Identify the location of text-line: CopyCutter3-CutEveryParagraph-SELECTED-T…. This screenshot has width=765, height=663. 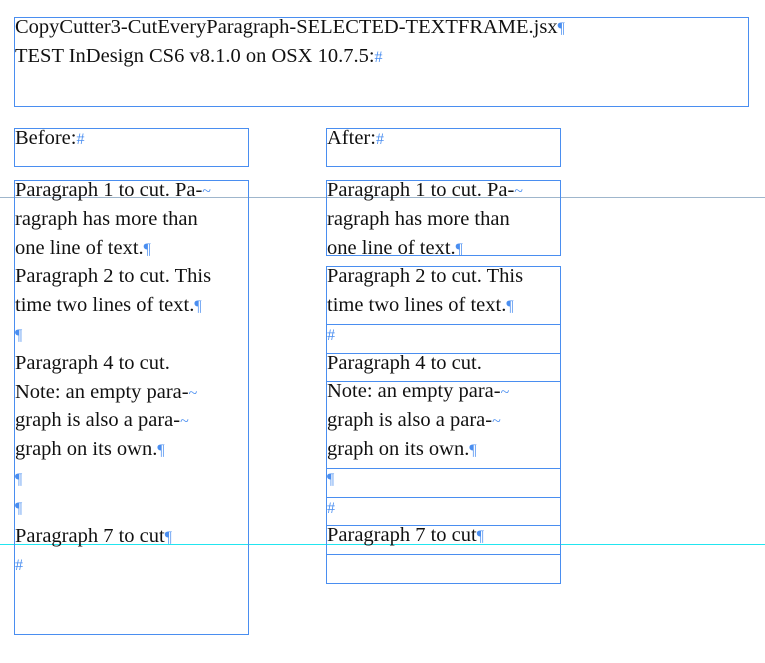
(290, 27).